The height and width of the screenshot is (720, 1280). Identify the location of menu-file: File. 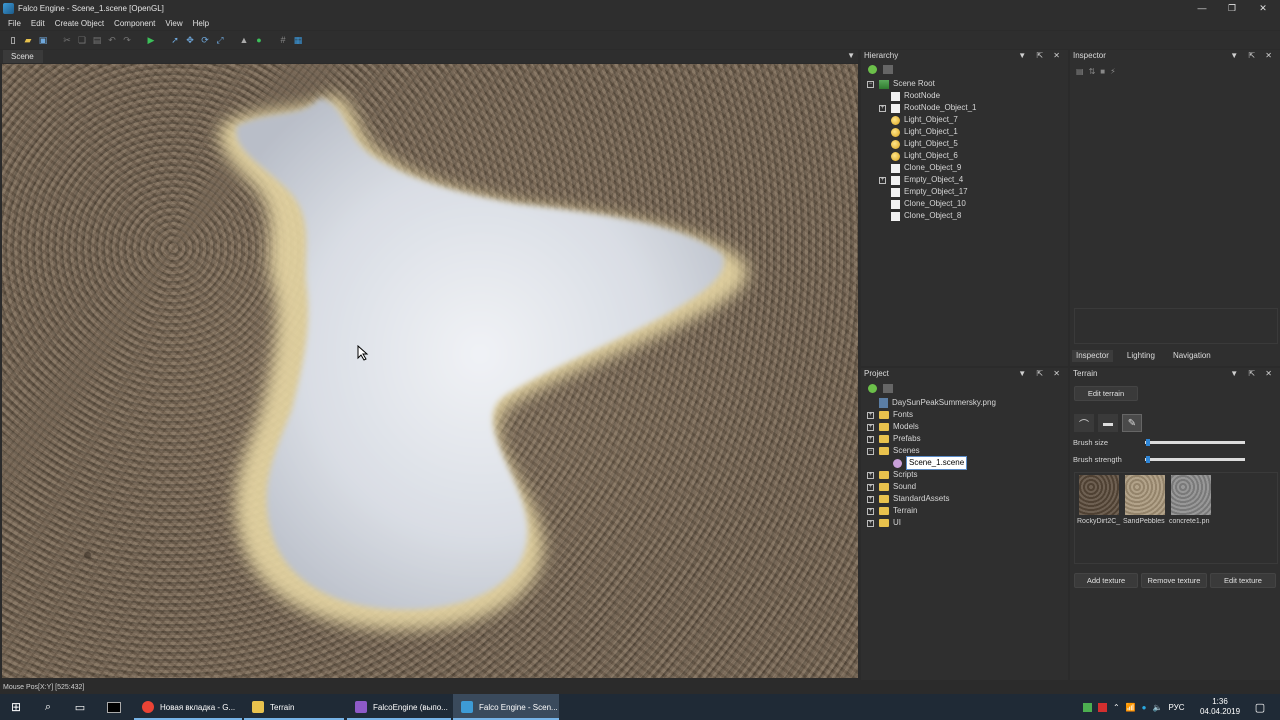
(14, 23).